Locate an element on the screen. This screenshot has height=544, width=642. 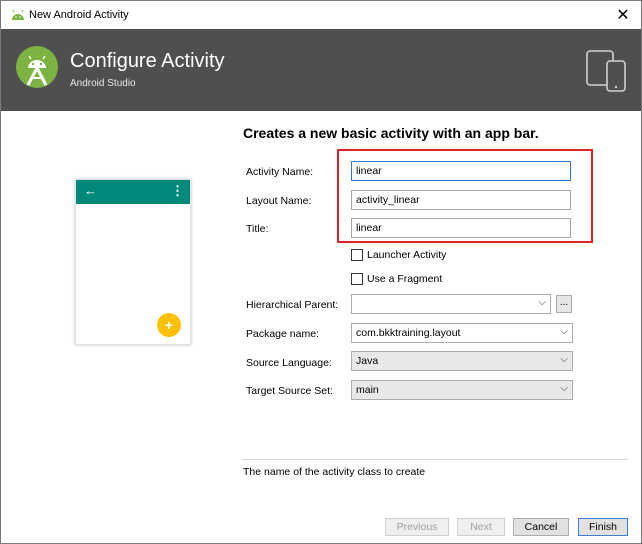
back-arrow-icon: ← is located at coordinates (90, 190).